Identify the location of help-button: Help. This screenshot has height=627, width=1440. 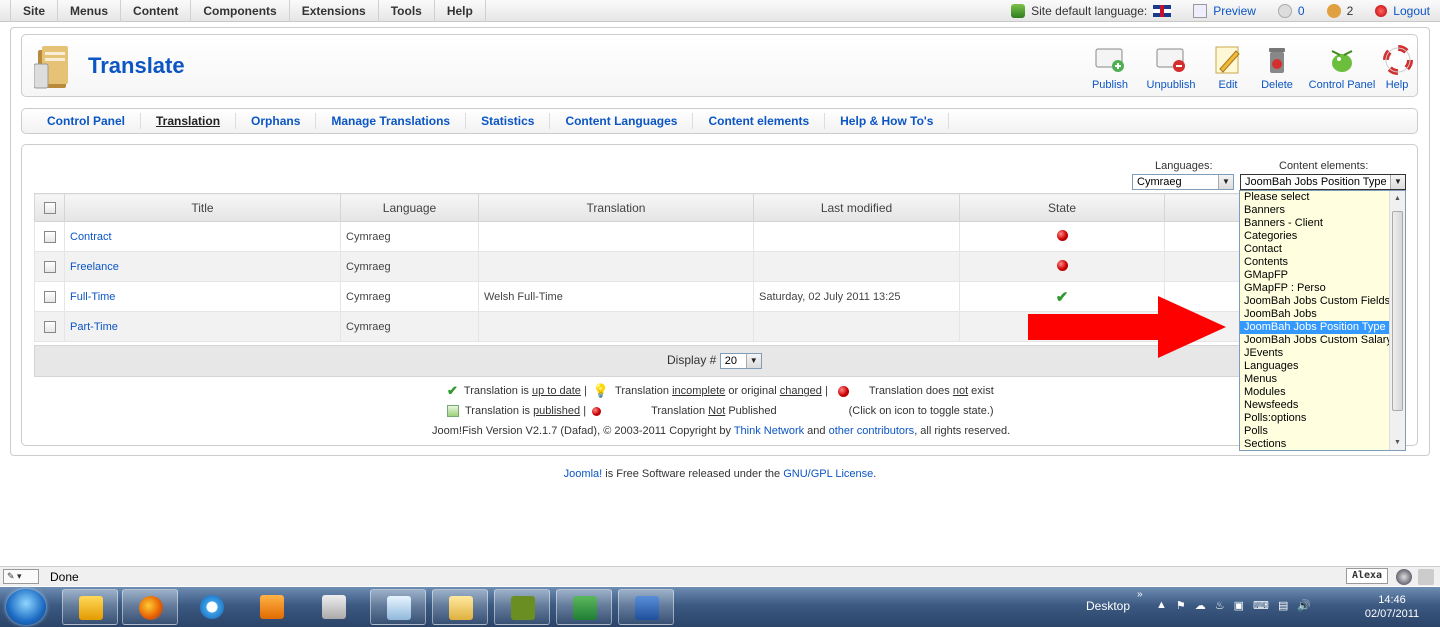
(1397, 68).